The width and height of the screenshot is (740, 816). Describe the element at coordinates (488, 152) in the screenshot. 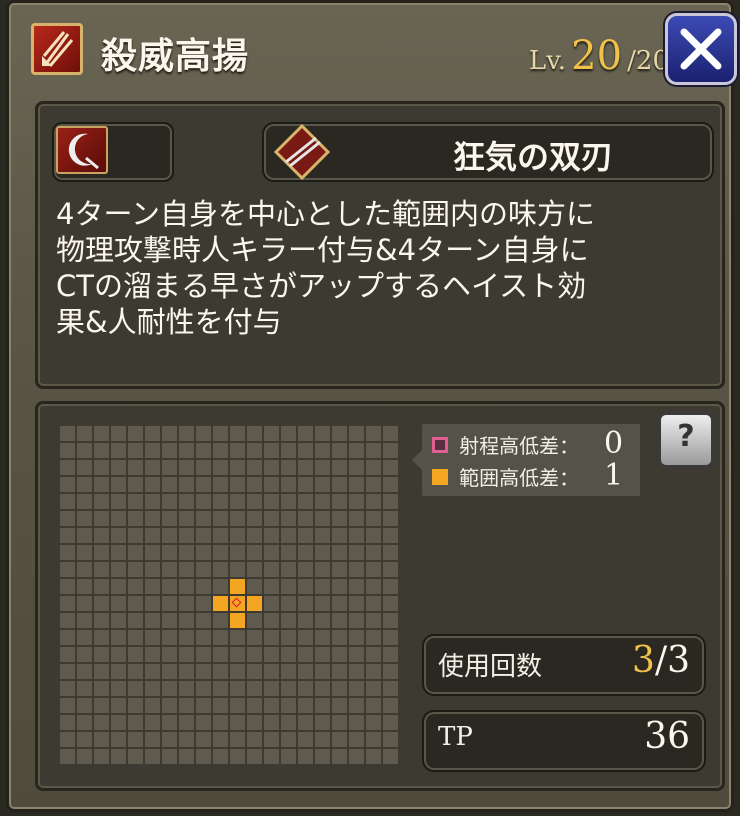

I see `equipment-slot: 狂気の双刃` at that location.